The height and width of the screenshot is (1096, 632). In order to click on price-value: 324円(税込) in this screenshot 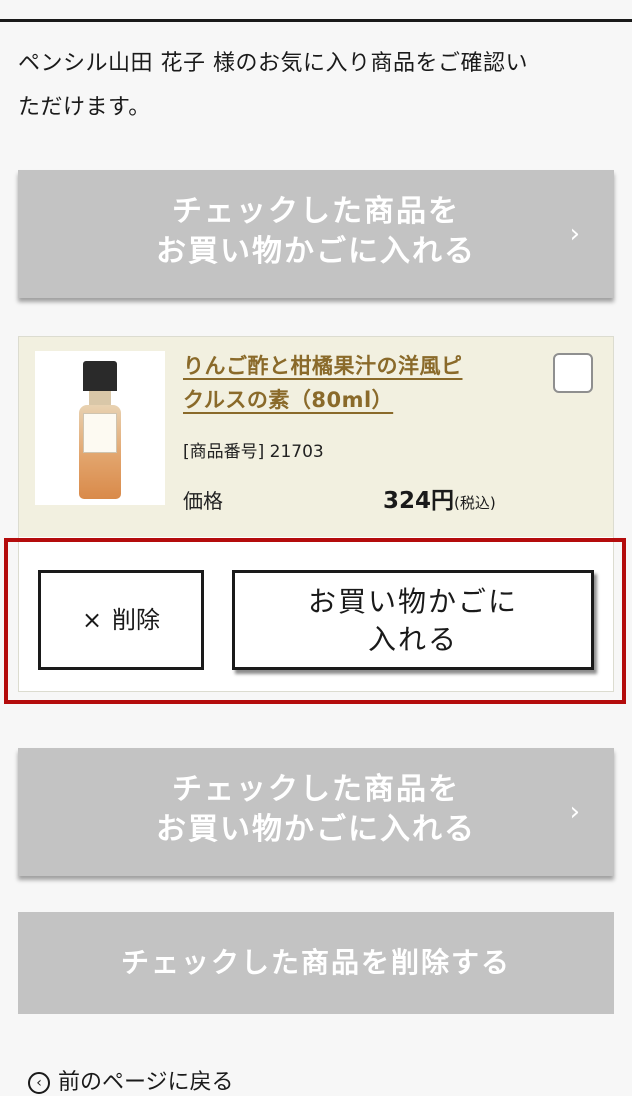, I will do `click(439, 498)`.